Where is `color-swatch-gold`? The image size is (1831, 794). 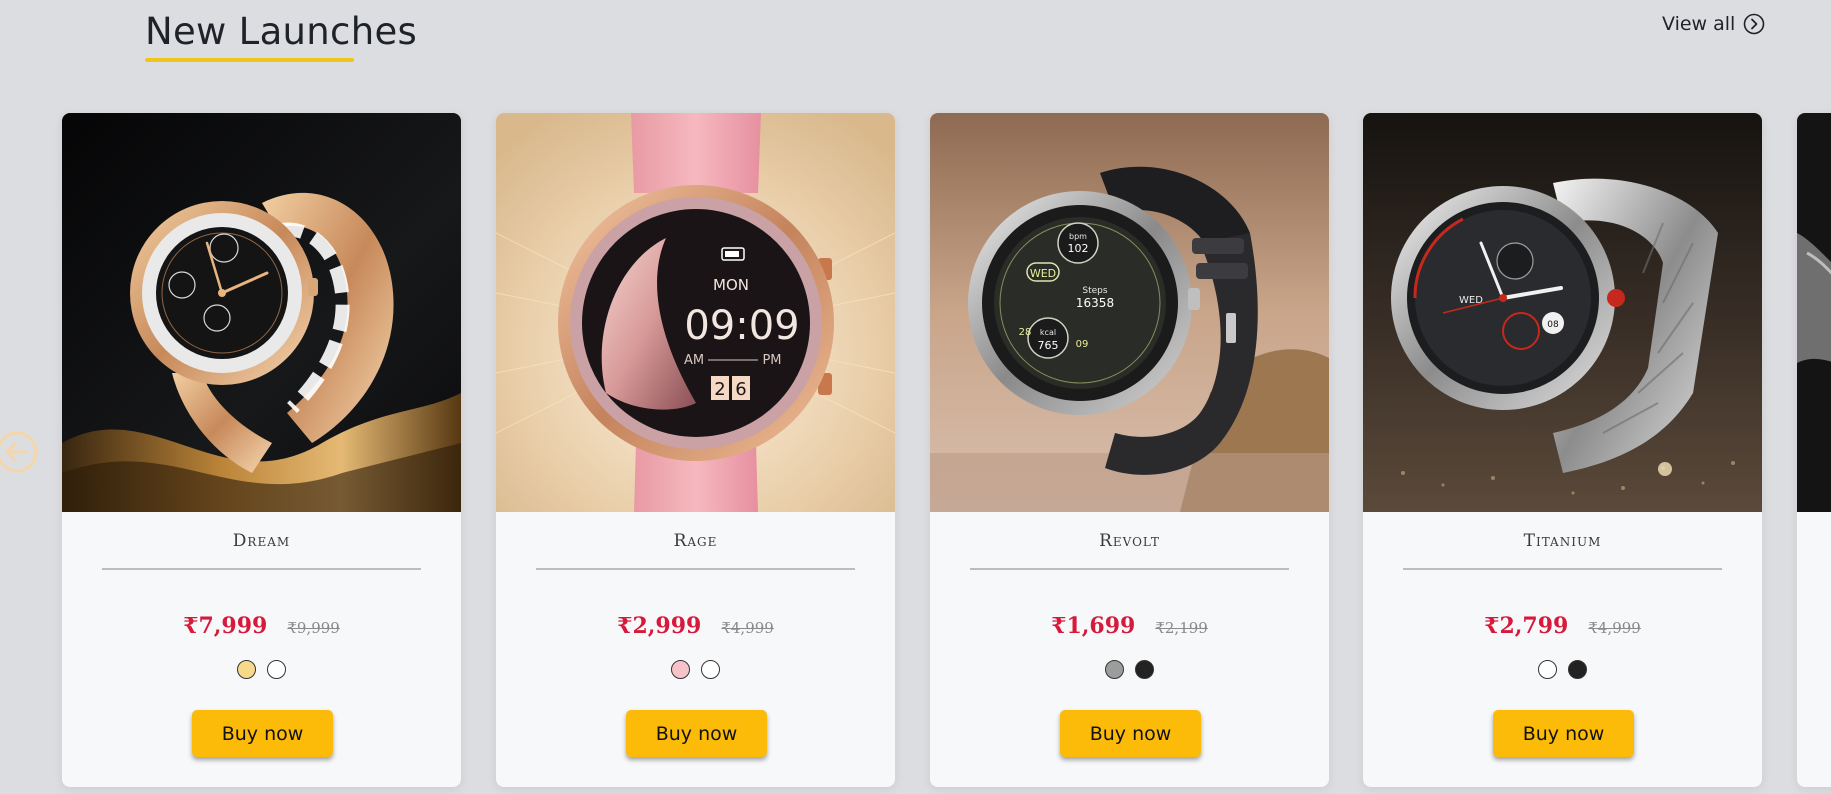
color-swatch-gold is located at coordinates (246, 669).